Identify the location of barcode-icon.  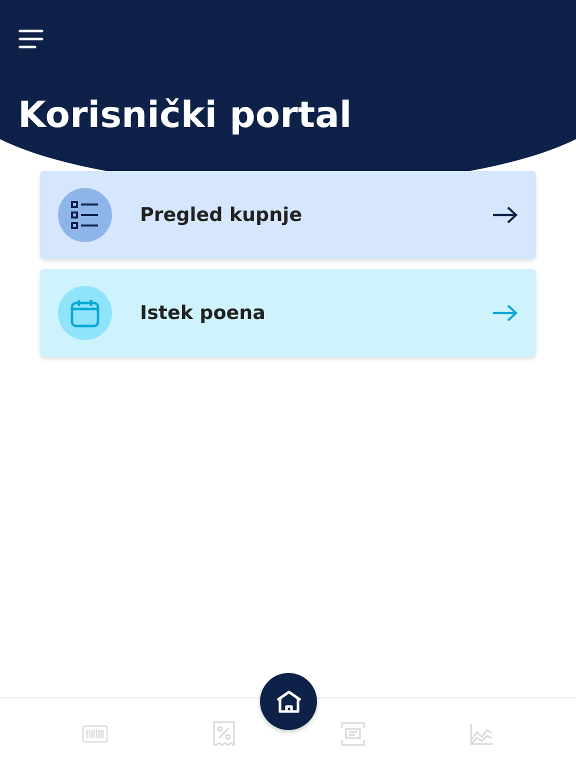
(95, 734).